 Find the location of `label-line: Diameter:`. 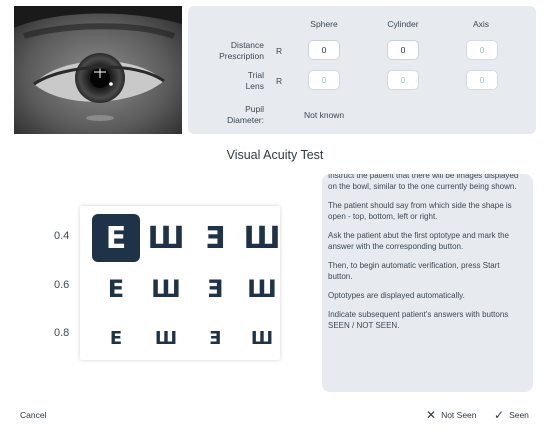

label-line: Diameter: is located at coordinates (245, 120).